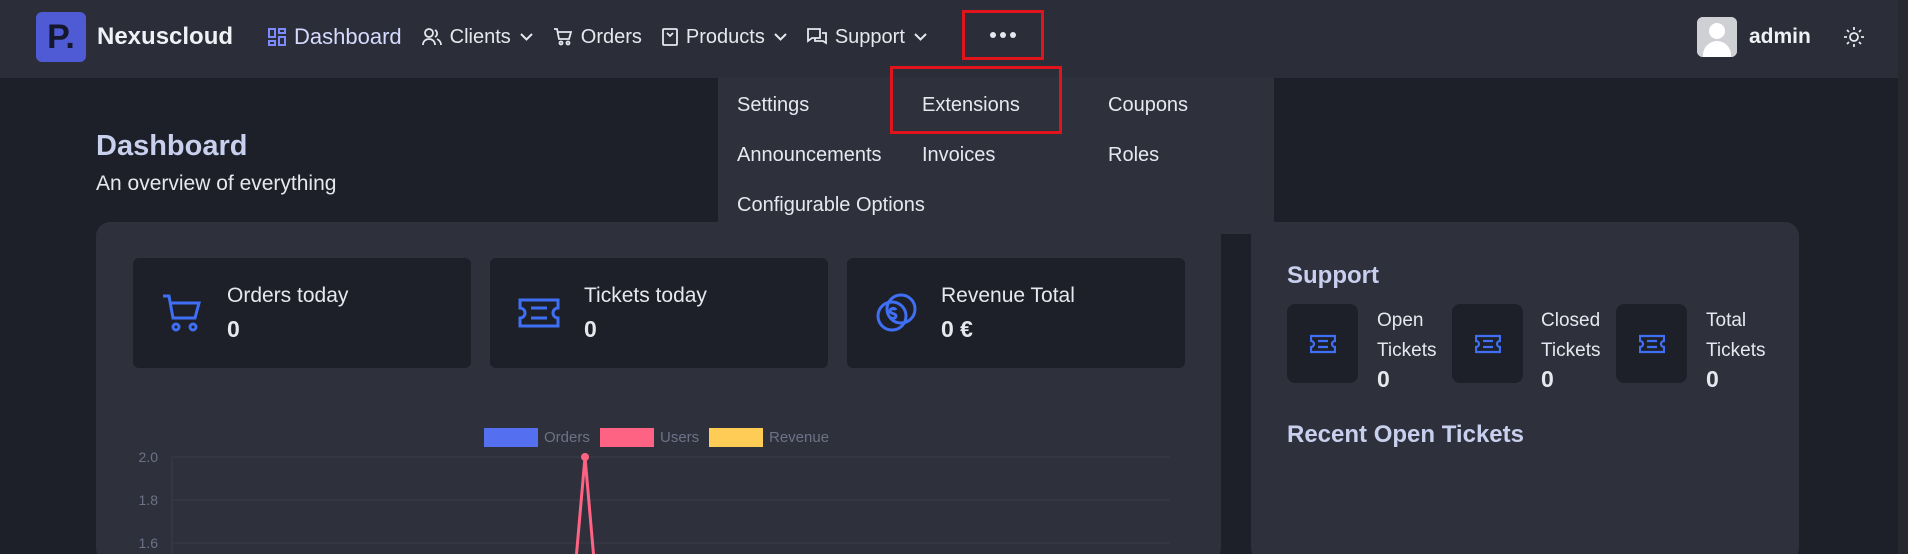 This screenshot has height=554, width=1908. What do you see at coordinates (958, 155) in the screenshot?
I see `menu-item-invoices: Invoices` at bounding box center [958, 155].